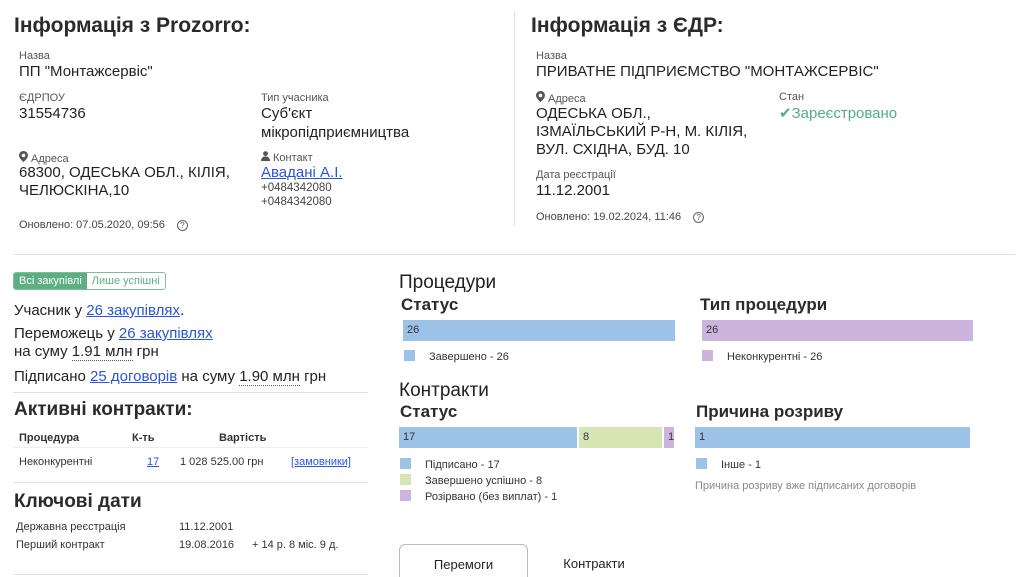  Describe the element at coordinates (269, 377) in the screenshot. I see `signed-sum: 1.90 млн` at that location.